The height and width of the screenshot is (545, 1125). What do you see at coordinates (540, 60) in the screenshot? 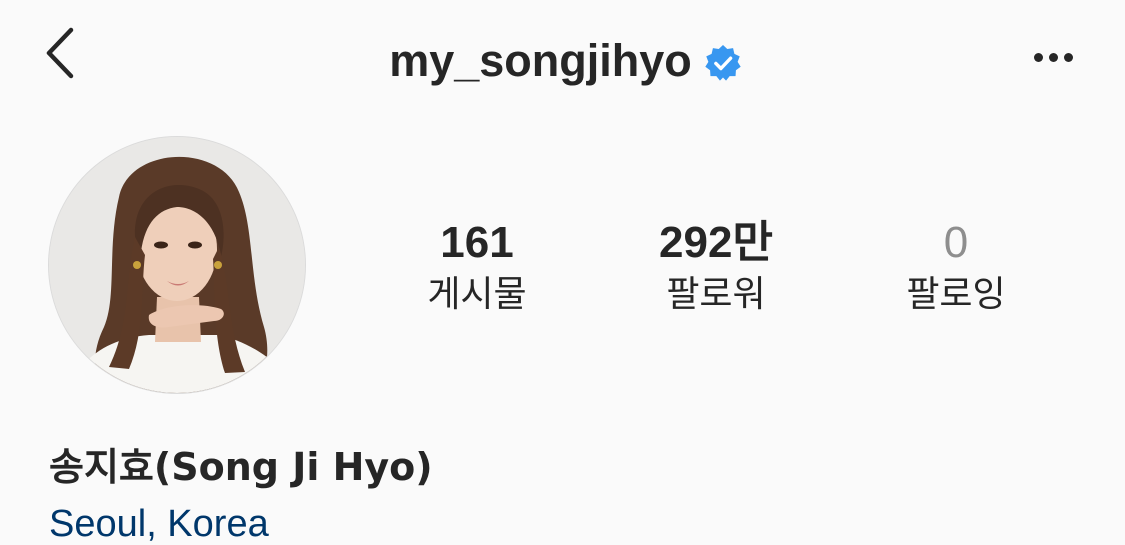
I see `username-title: my_songjihyo` at bounding box center [540, 60].